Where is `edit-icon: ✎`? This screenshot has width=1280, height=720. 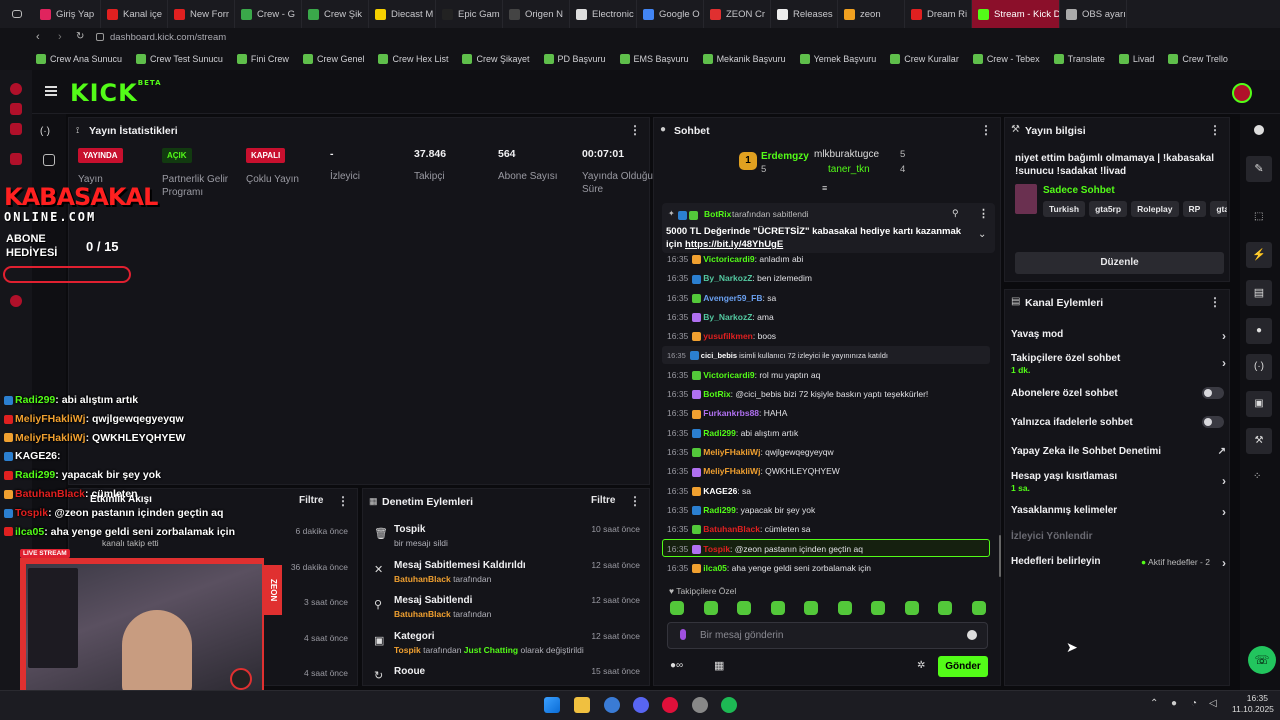 edit-icon: ✎ is located at coordinates (1259, 169).